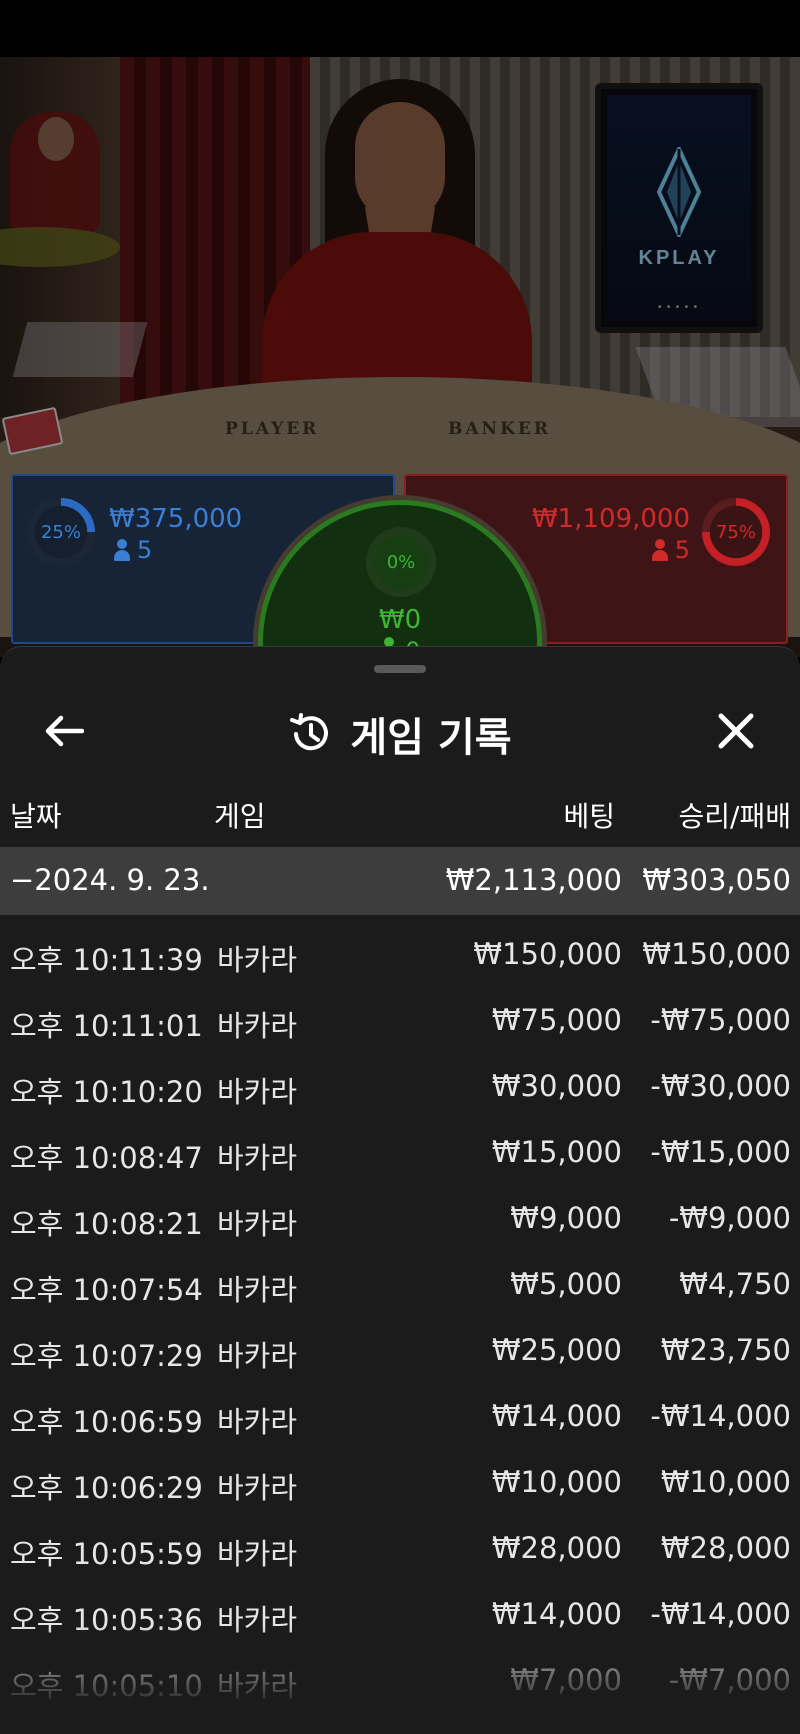  What do you see at coordinates (556, 1548) in the screenshot?
I see `row-bet: ₩28,000` at bounding box center [556, 1548].